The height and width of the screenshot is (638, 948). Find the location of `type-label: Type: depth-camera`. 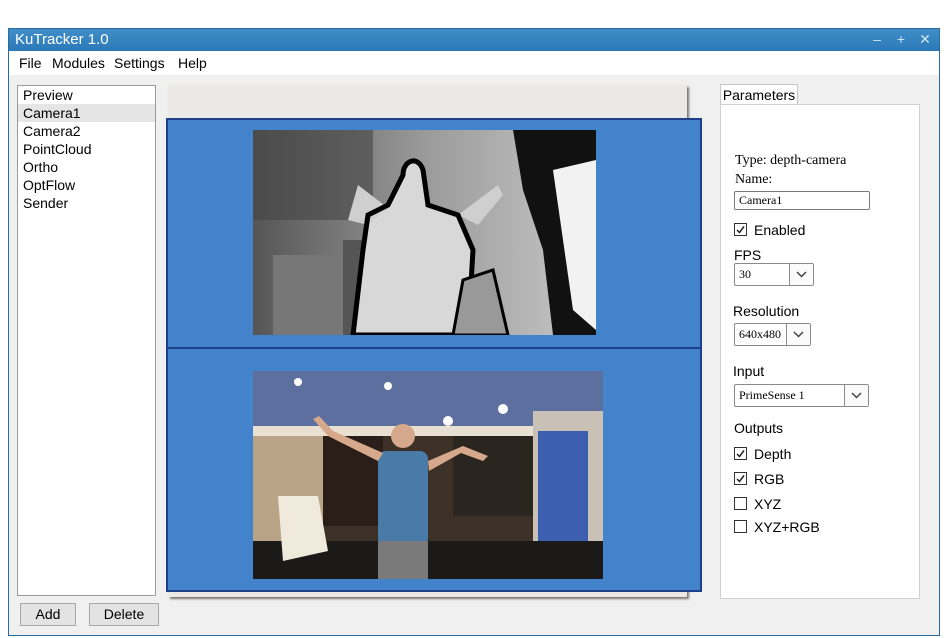

type-label: Type: depth-camera is located at coordinates (791, 160).